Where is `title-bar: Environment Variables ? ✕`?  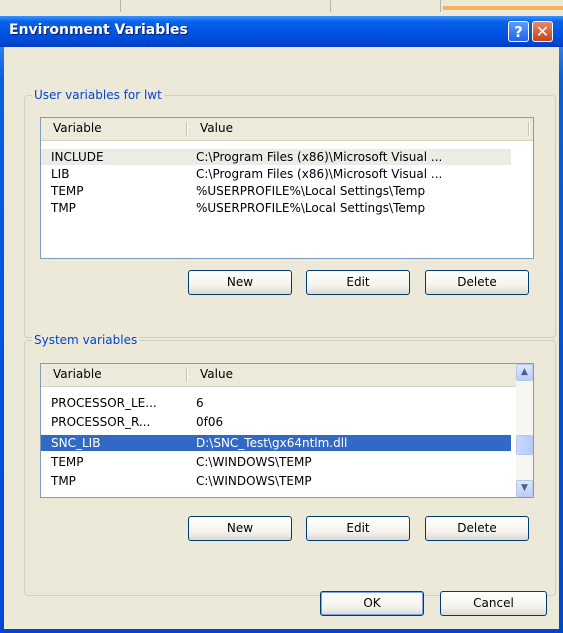
title-bar: Environment Variables ? ✕ is located at coordinates (281, 31).